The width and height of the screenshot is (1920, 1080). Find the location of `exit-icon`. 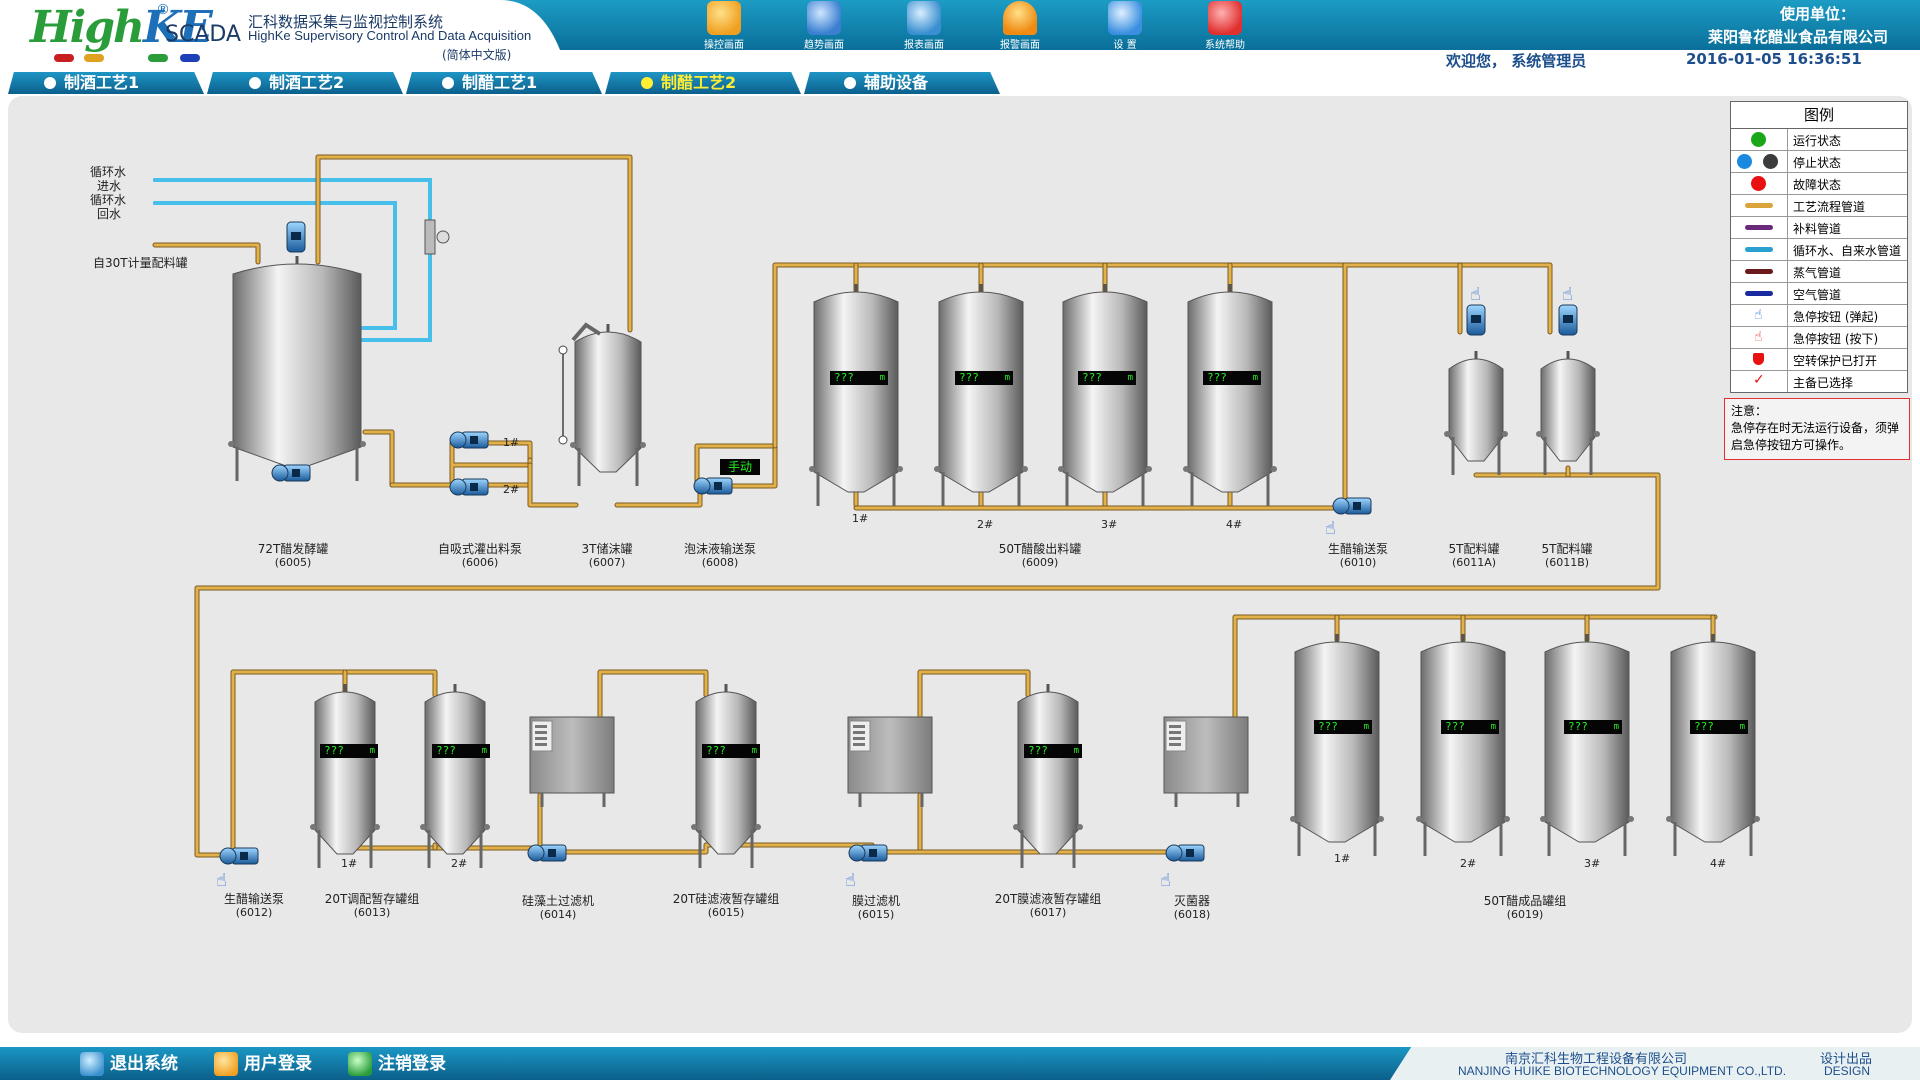

exit-icon is located at coordinates (92, 1064).